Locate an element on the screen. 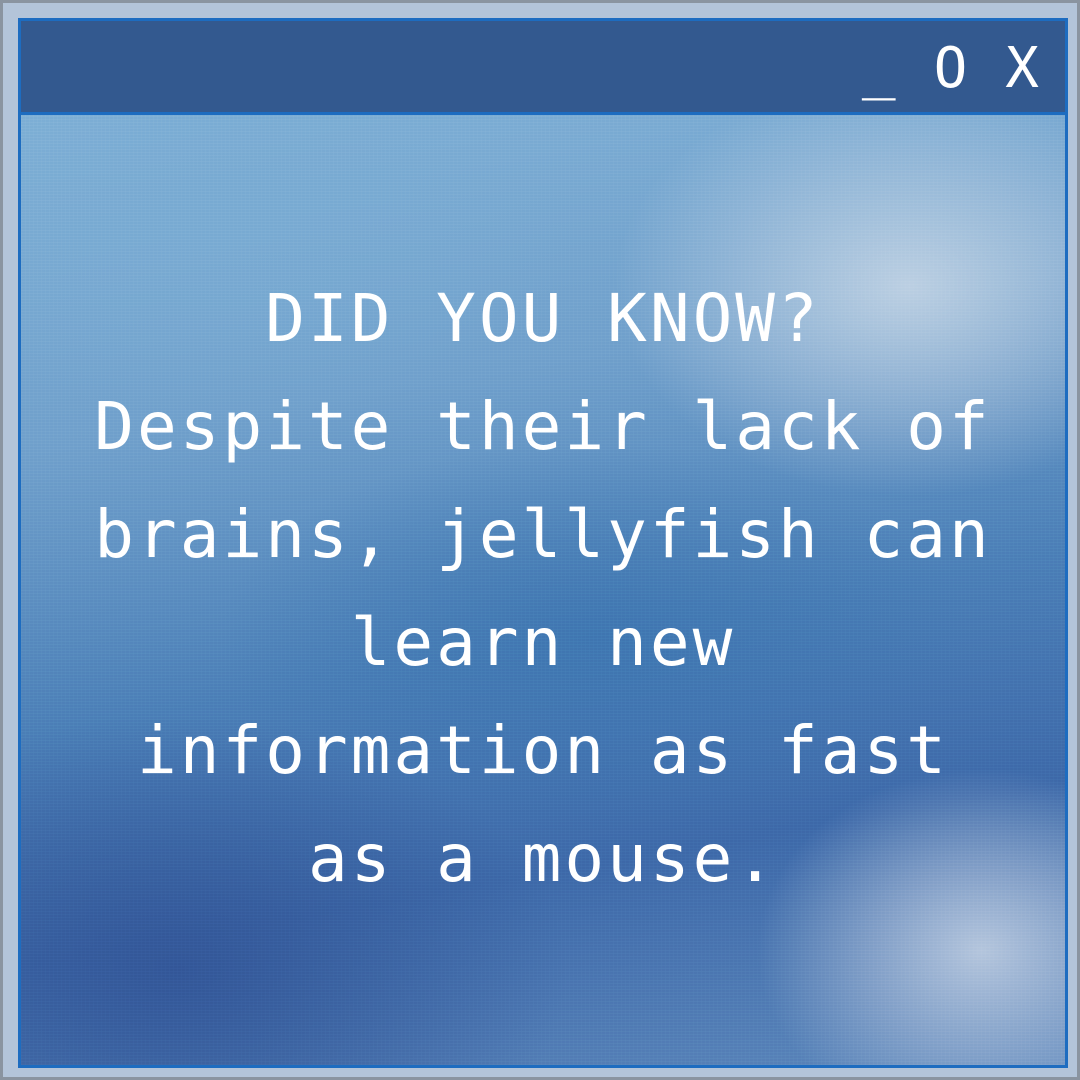 The width and height of the screenshot is (1080, 1080). maximize-button: O is located at coordinates (952, 69).